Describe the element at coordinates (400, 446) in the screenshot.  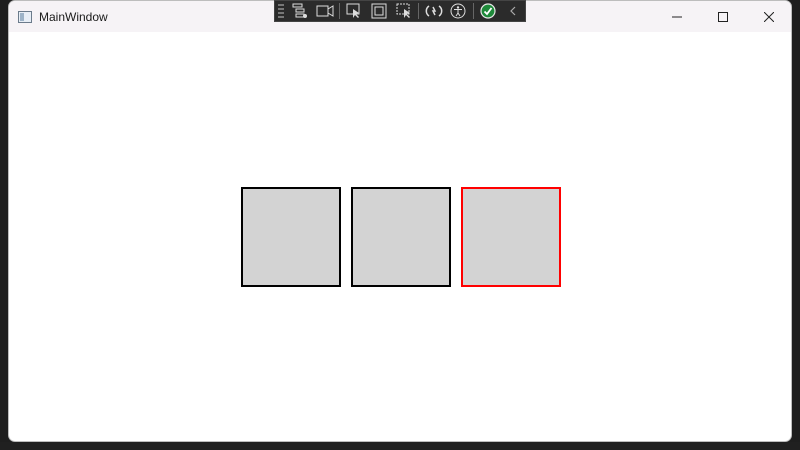
I see `backdrop-ide` at that location.